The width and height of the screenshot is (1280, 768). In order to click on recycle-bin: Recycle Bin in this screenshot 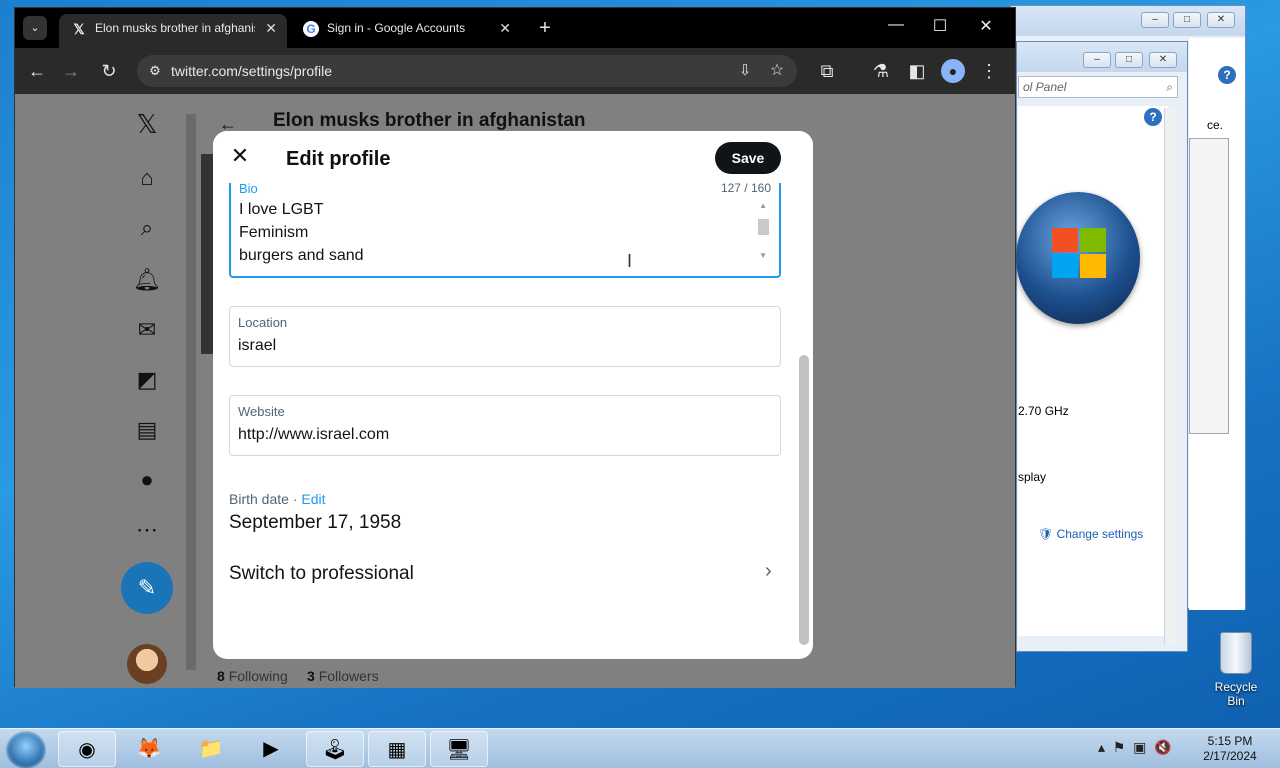, I will do `click(1236, 670)`.